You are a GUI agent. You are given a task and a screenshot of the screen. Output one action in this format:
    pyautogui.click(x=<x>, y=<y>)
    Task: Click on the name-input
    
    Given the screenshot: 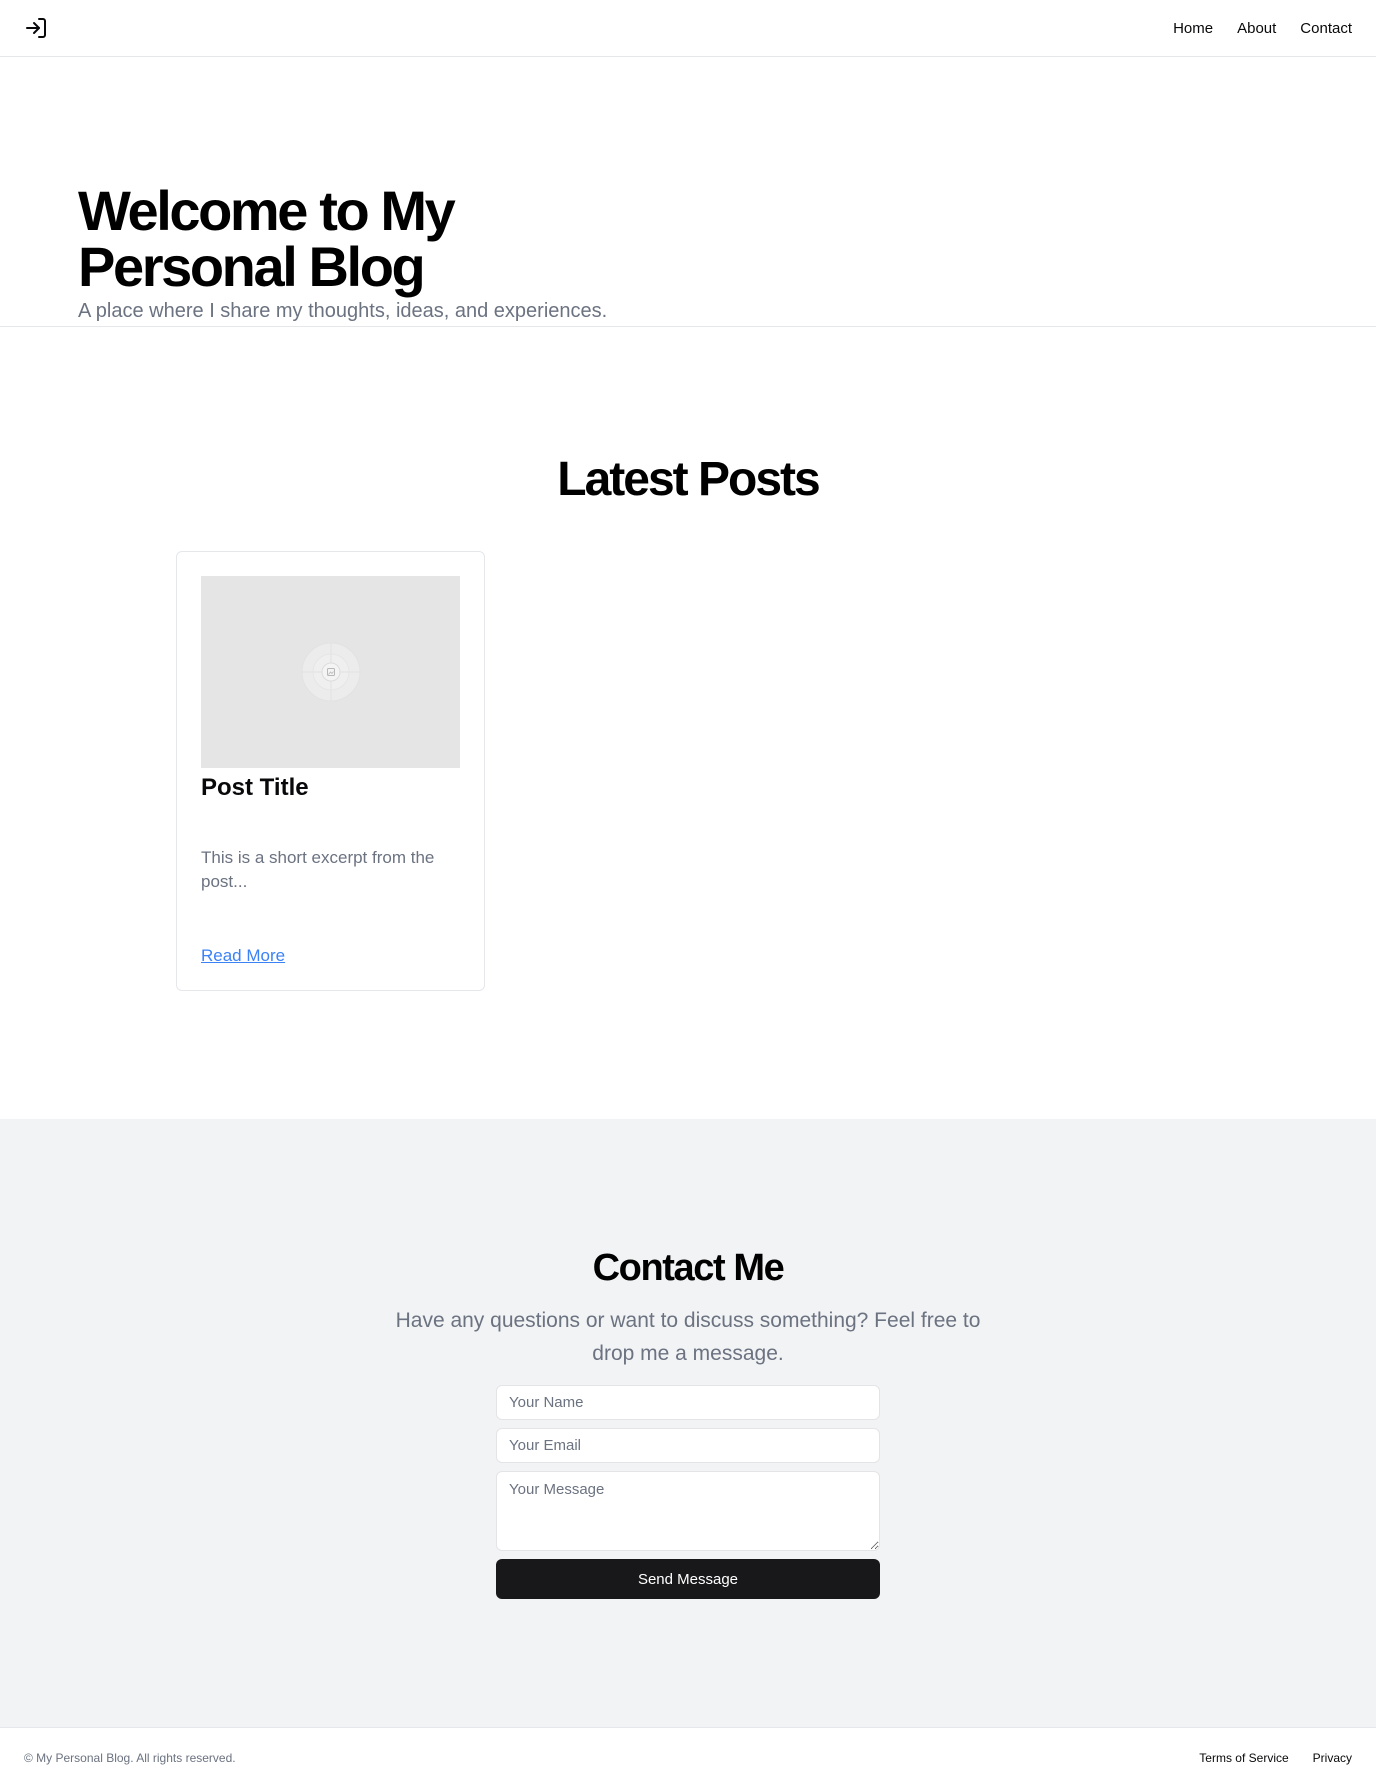 What is the action you would take?
    pyautogui.click(x=688, y=1402)
    